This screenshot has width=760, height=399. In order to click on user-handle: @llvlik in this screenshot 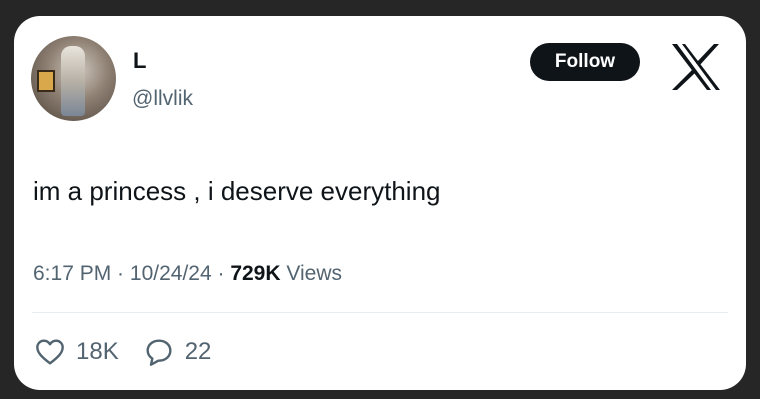, I will do `click(162, 99)`.